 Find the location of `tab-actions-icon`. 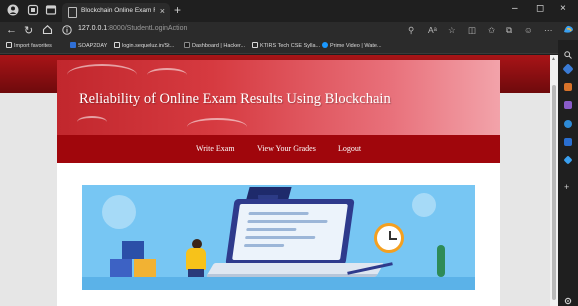

tab-actions-icon is located at coordinates (51, 11).